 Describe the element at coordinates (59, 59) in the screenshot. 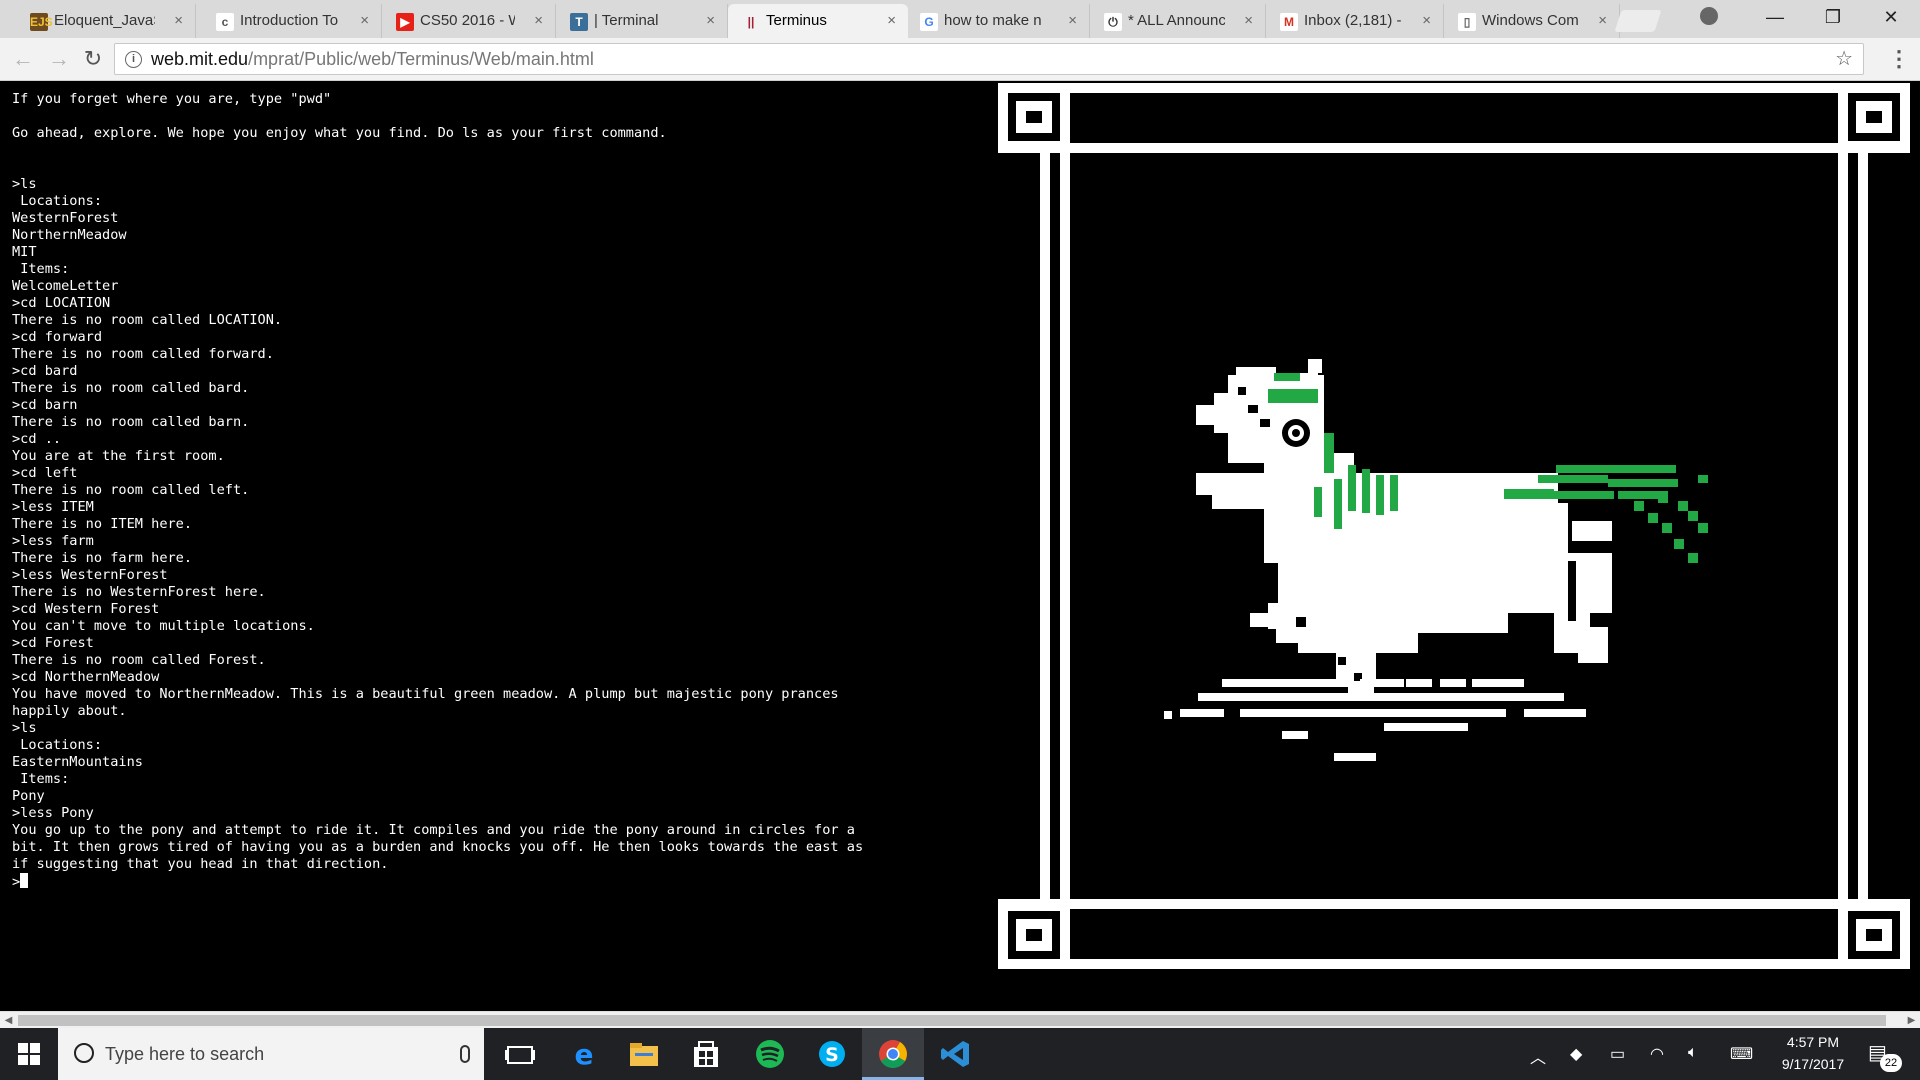

I see `forward-button: →` at that location.